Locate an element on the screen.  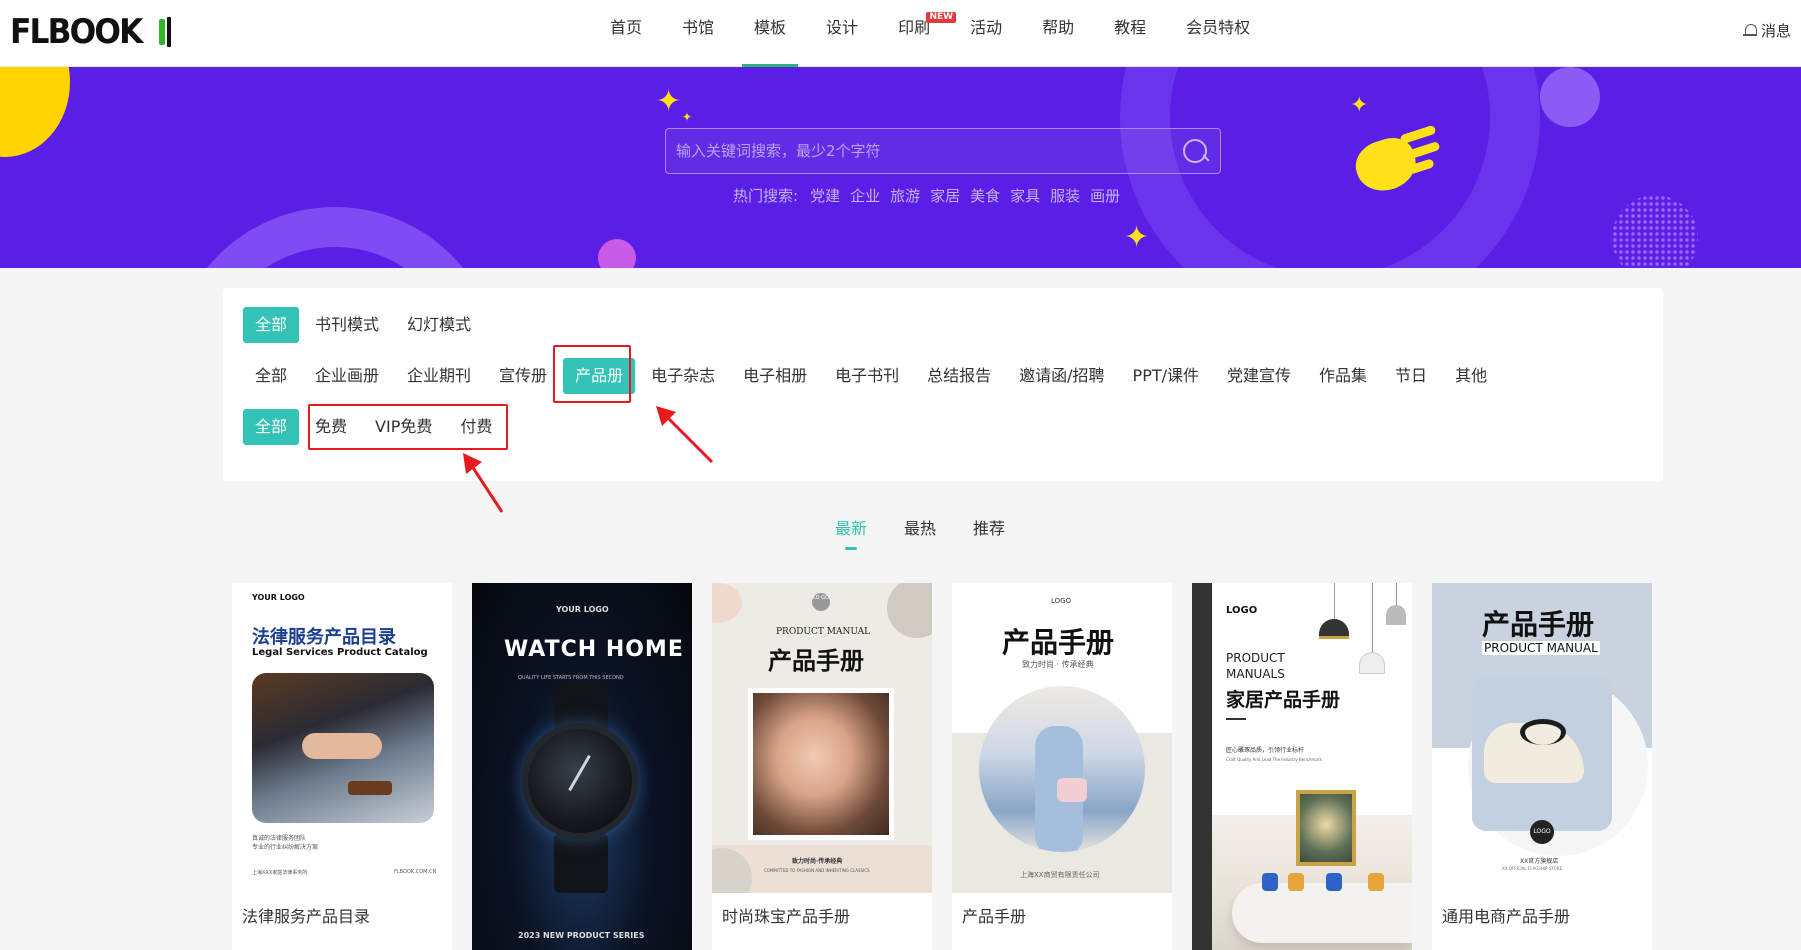
sort-tab-newest: 最新 is located at coordinates (851, 533).